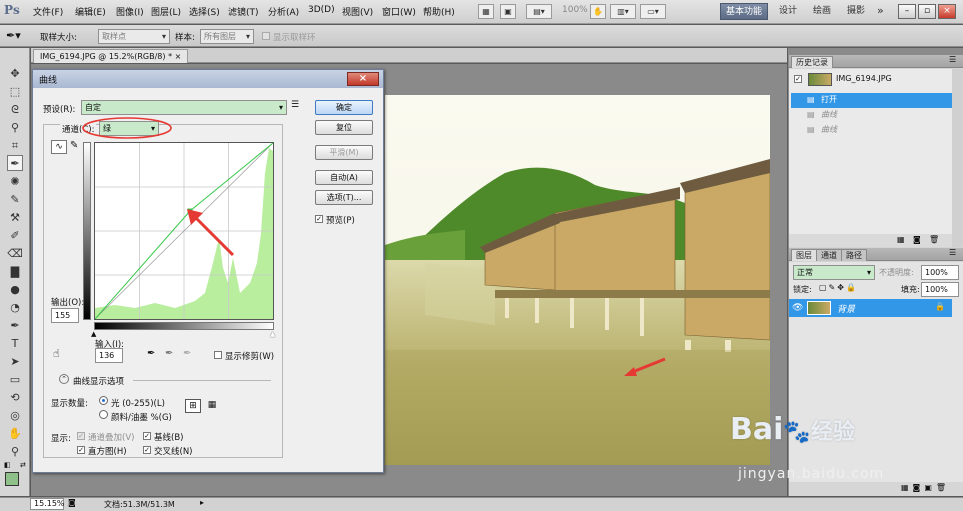  I want to click on curve-edit-icon: ∿, so click(59, 147).